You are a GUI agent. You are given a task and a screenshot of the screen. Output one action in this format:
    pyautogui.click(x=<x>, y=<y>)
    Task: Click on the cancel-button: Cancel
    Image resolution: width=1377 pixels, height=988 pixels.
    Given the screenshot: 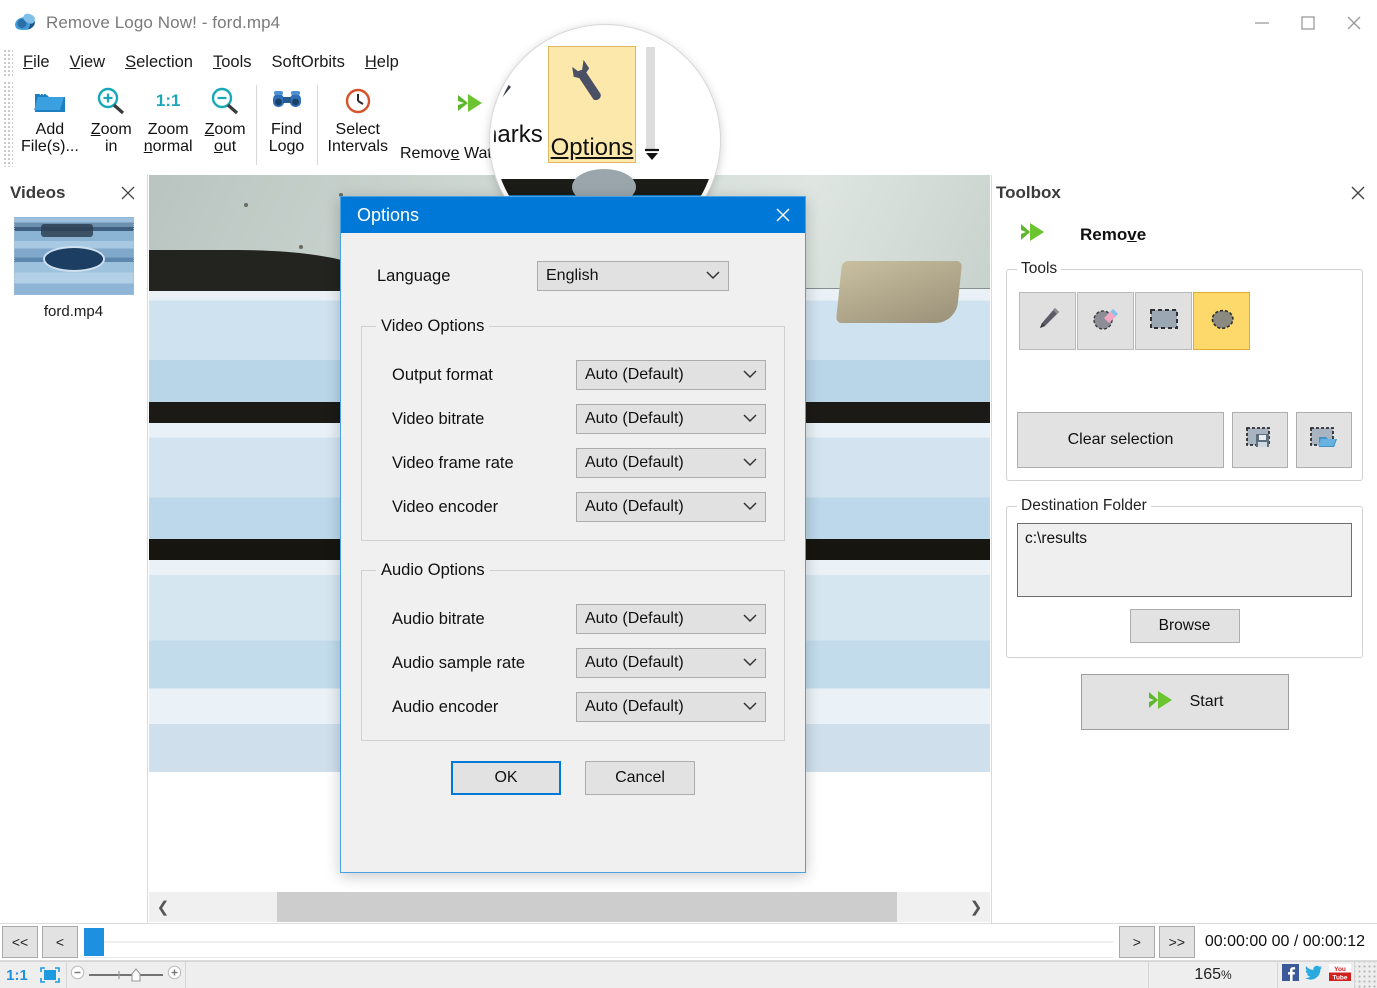 What is the action you would take?
    pyautogui.click(x=640, y=778)
    